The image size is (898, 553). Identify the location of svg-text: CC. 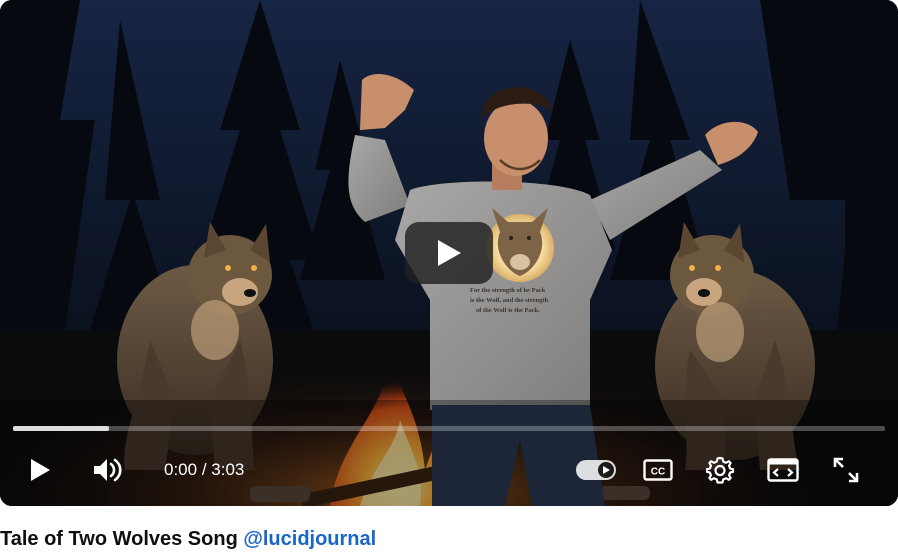
(658, 472).